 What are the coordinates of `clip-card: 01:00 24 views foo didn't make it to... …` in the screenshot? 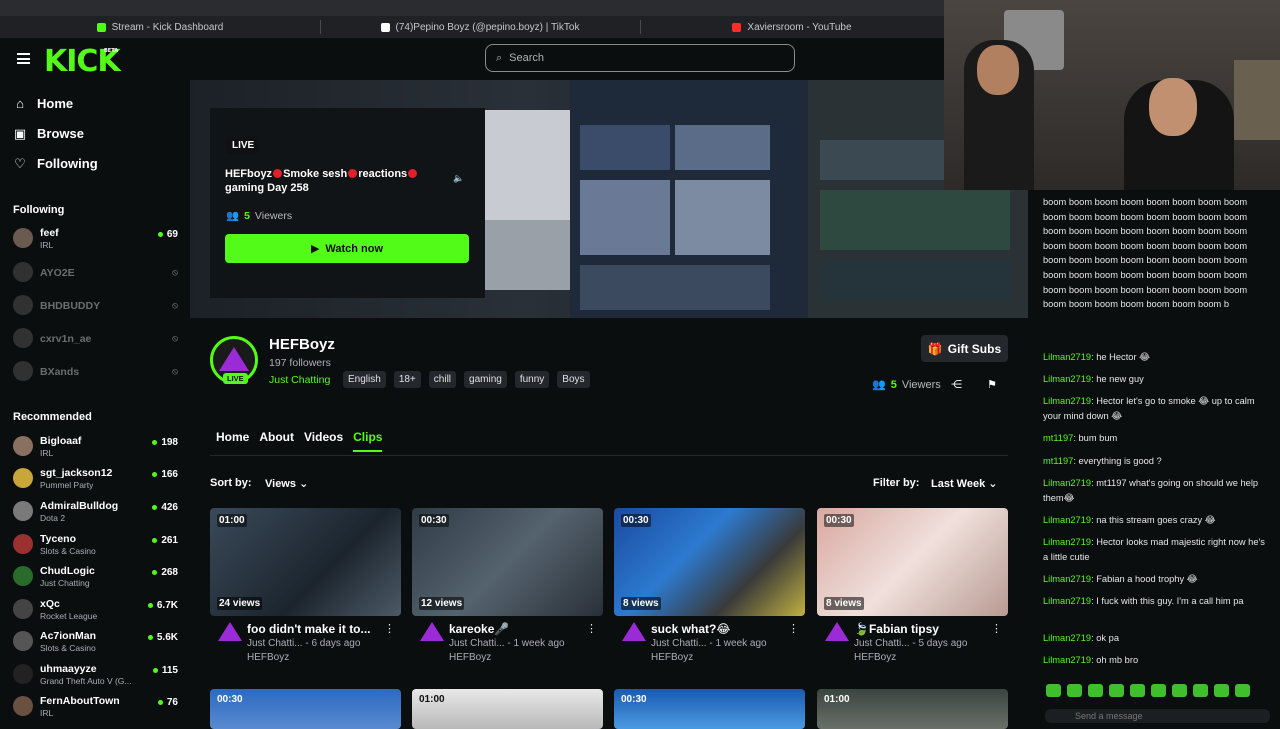 It's located at (305, 588).